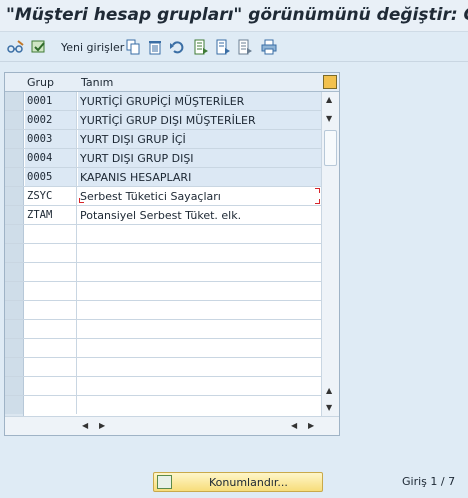 This screenshot has height=498, width=468. I want to click on new-entries-button: Yeni girişler, so click(92, 47).